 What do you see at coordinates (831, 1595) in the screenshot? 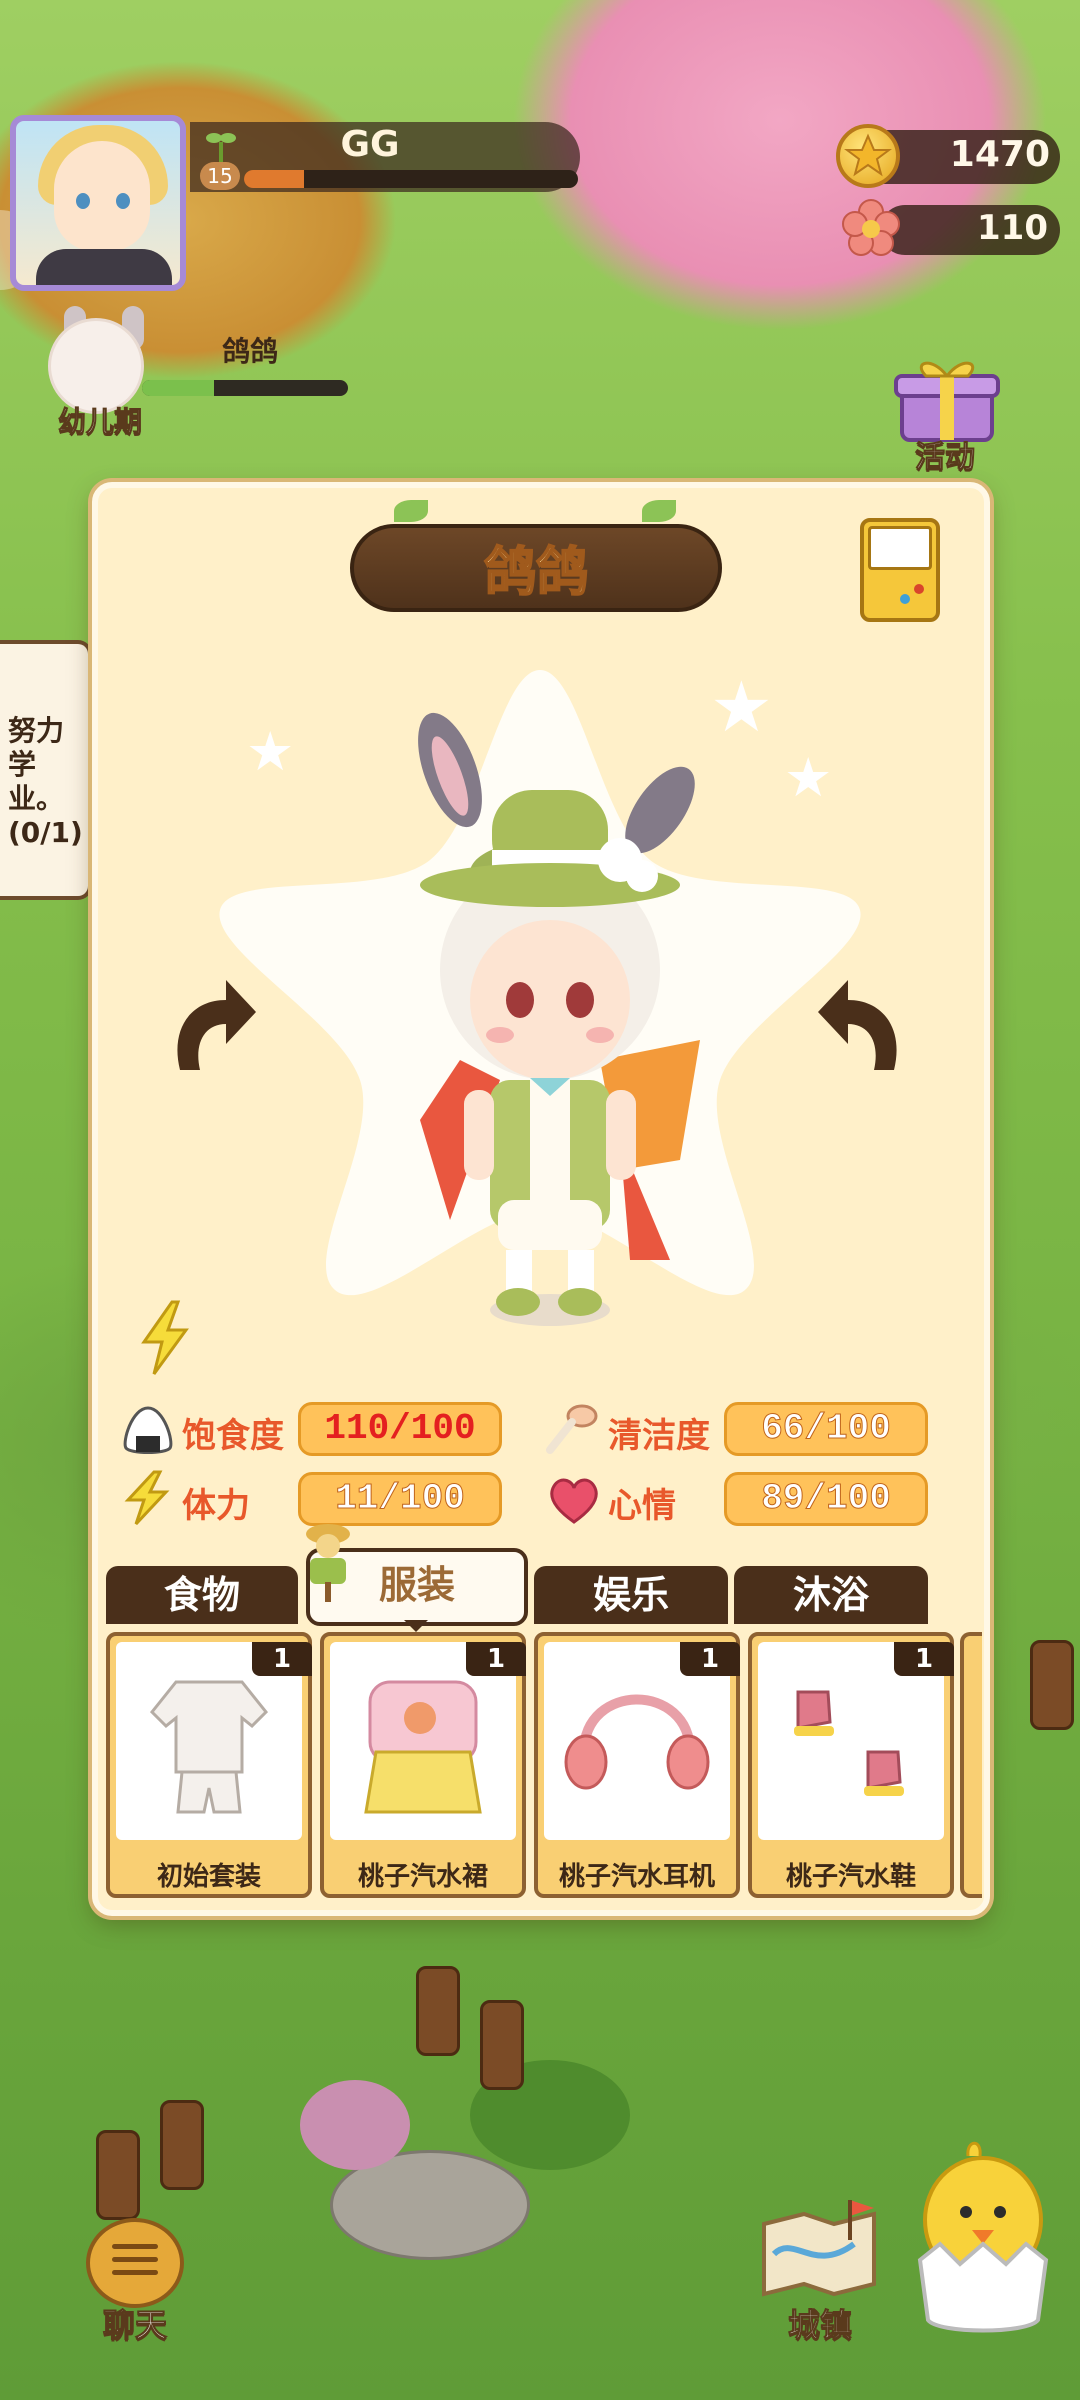
I see `tab-bath: 沐浴` at bounding box center [831, 1595].